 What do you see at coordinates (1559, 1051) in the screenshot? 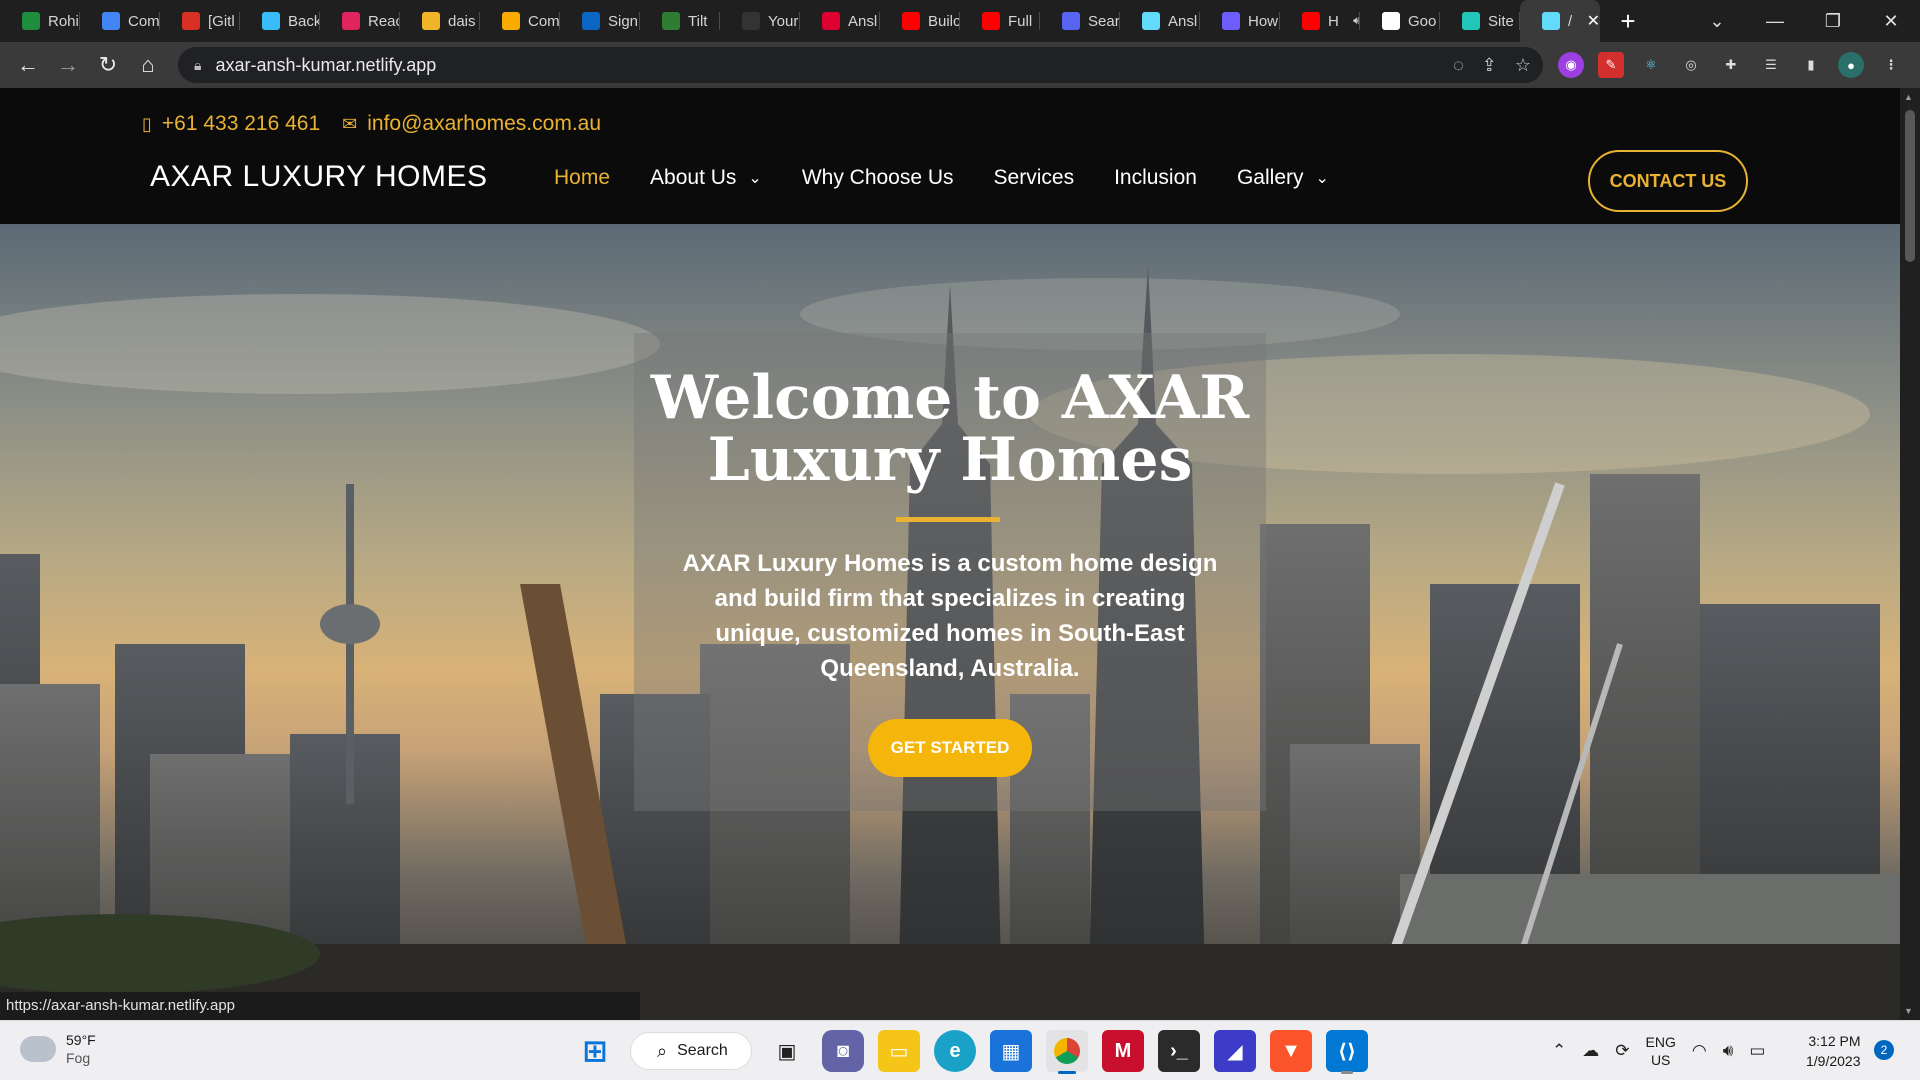
I see `chevron-up-icon: ⌃` at bounding box center [1559, 1051].